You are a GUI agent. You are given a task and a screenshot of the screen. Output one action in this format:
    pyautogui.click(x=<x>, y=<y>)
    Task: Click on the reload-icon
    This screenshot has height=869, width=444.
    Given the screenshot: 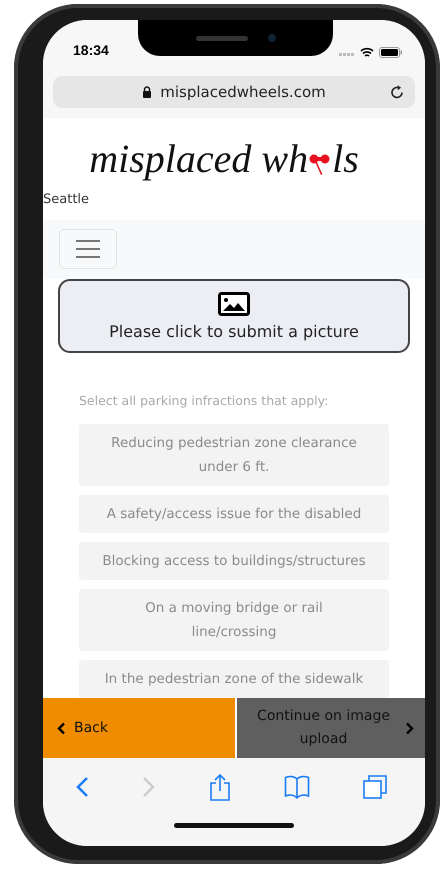 What is the action you would take?
    pyautogui.click(x=397, y=92)
    